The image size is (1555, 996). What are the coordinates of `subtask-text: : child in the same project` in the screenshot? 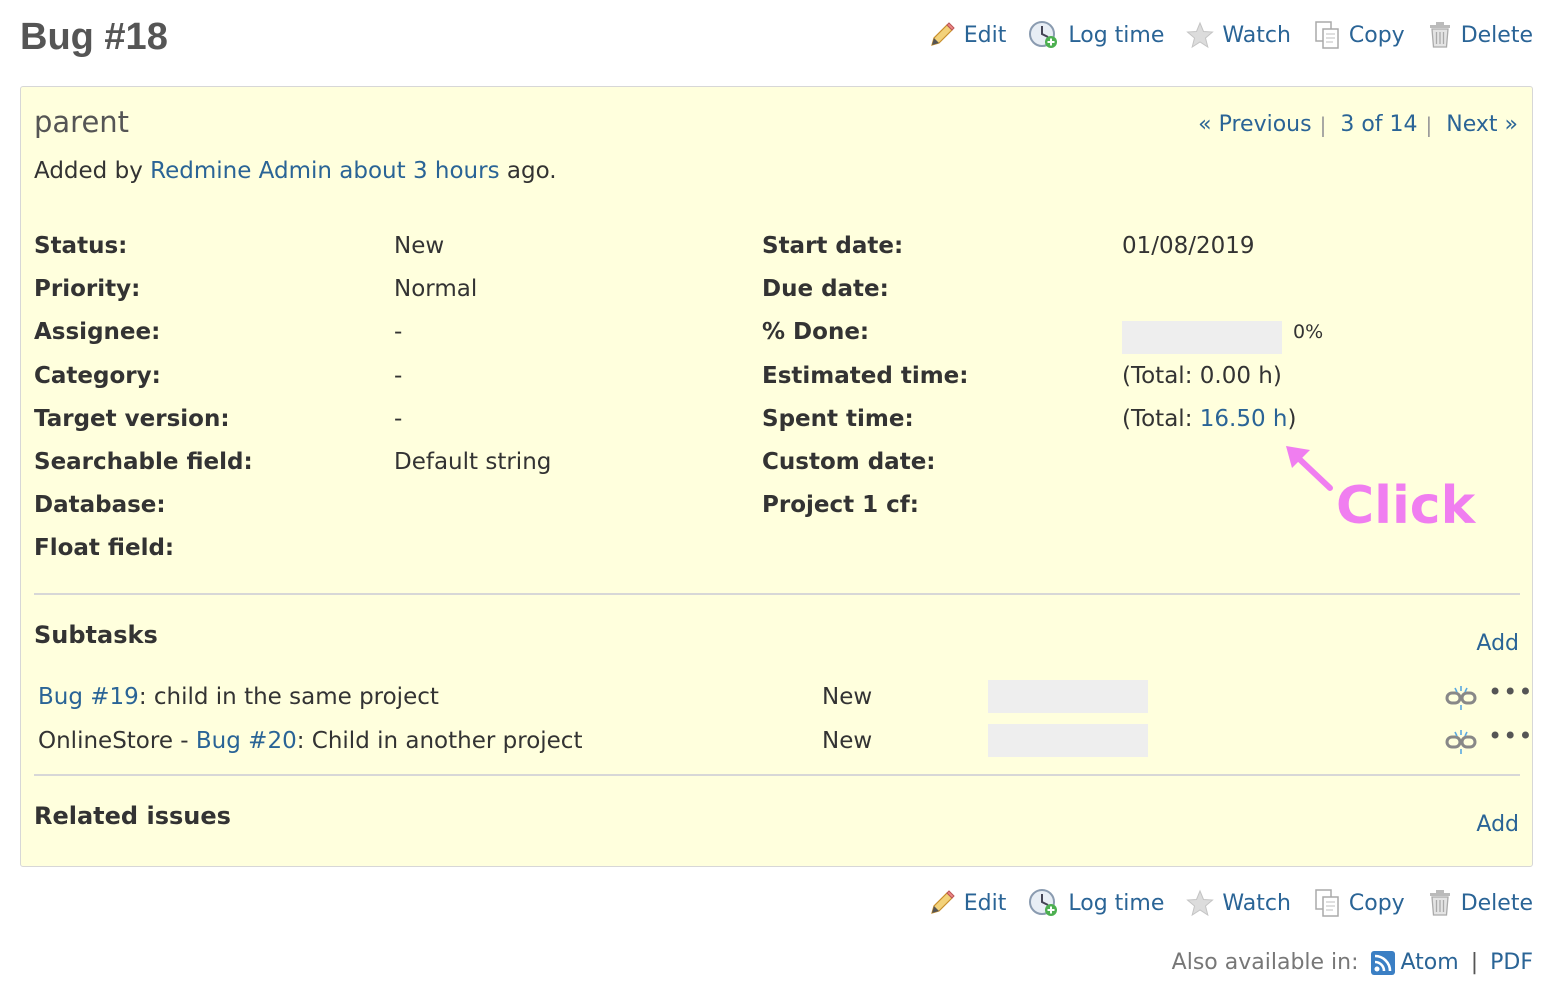 It's located at (288, 697).